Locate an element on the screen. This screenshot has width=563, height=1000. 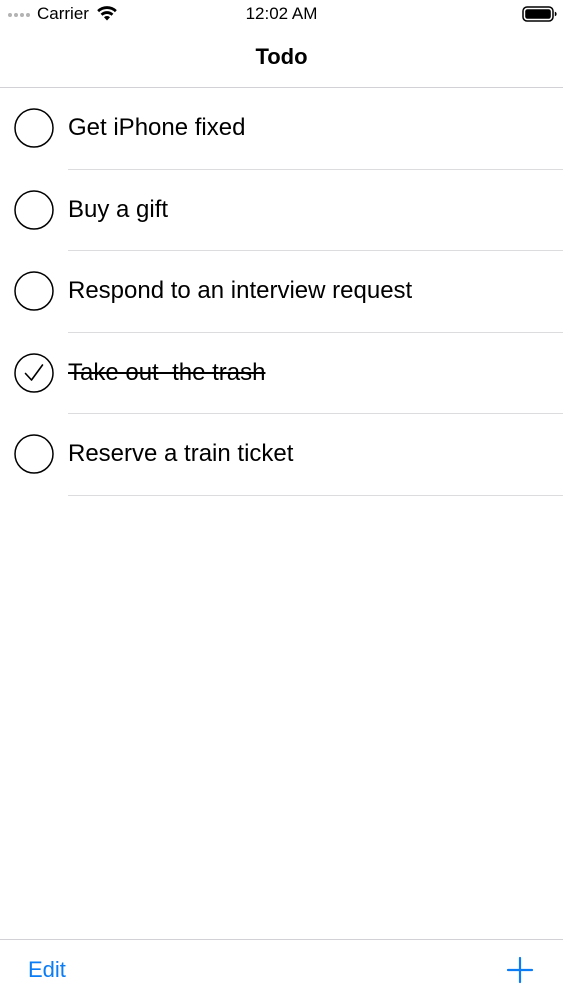
todo-row: Respond to an interview request is located at coordinates (281, 292).